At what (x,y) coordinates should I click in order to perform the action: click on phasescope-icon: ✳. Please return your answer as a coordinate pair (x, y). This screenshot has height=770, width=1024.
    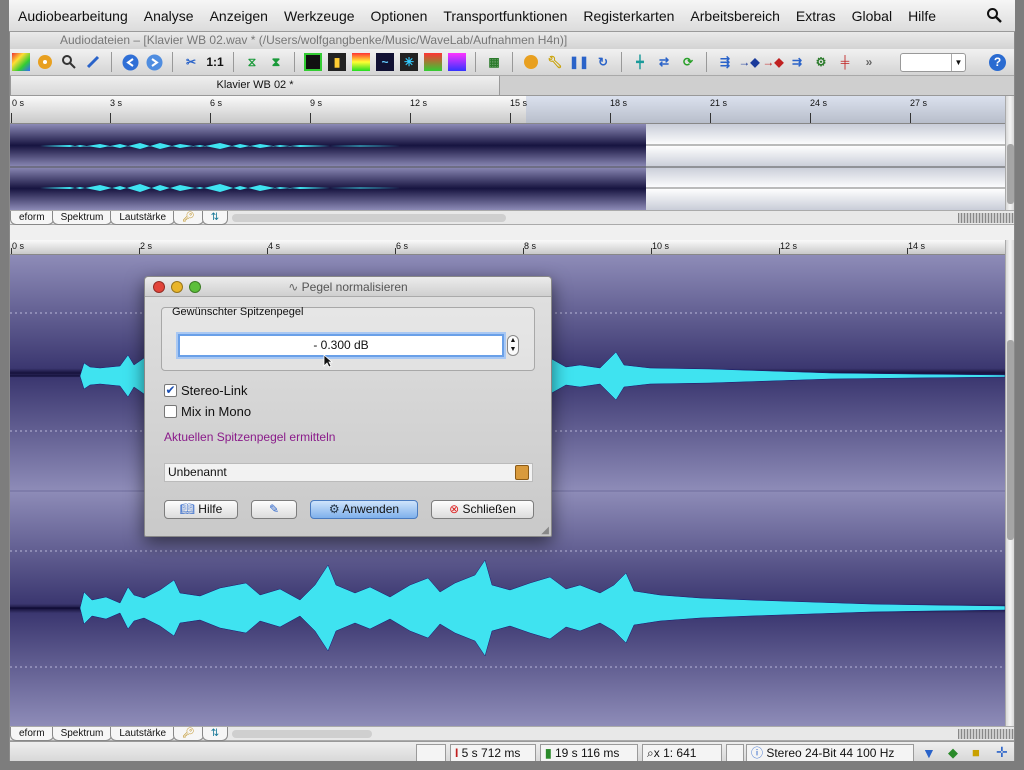
    Looking at the image, I should click on (409, 62).